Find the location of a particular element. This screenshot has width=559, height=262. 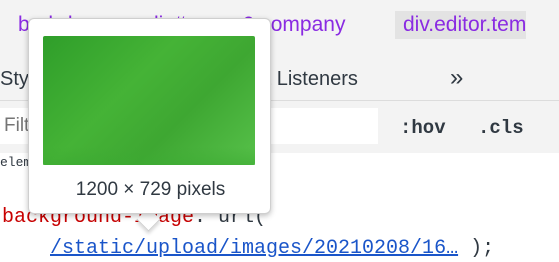

url-close: ); is located at coordinates (476, 248).